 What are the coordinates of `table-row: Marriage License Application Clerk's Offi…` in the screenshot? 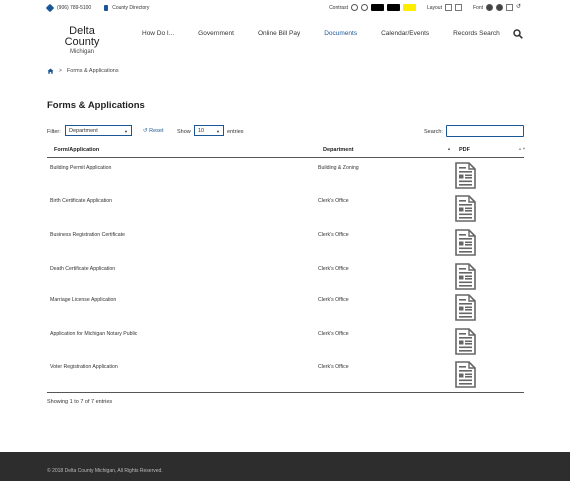 It's located at (285, 307).